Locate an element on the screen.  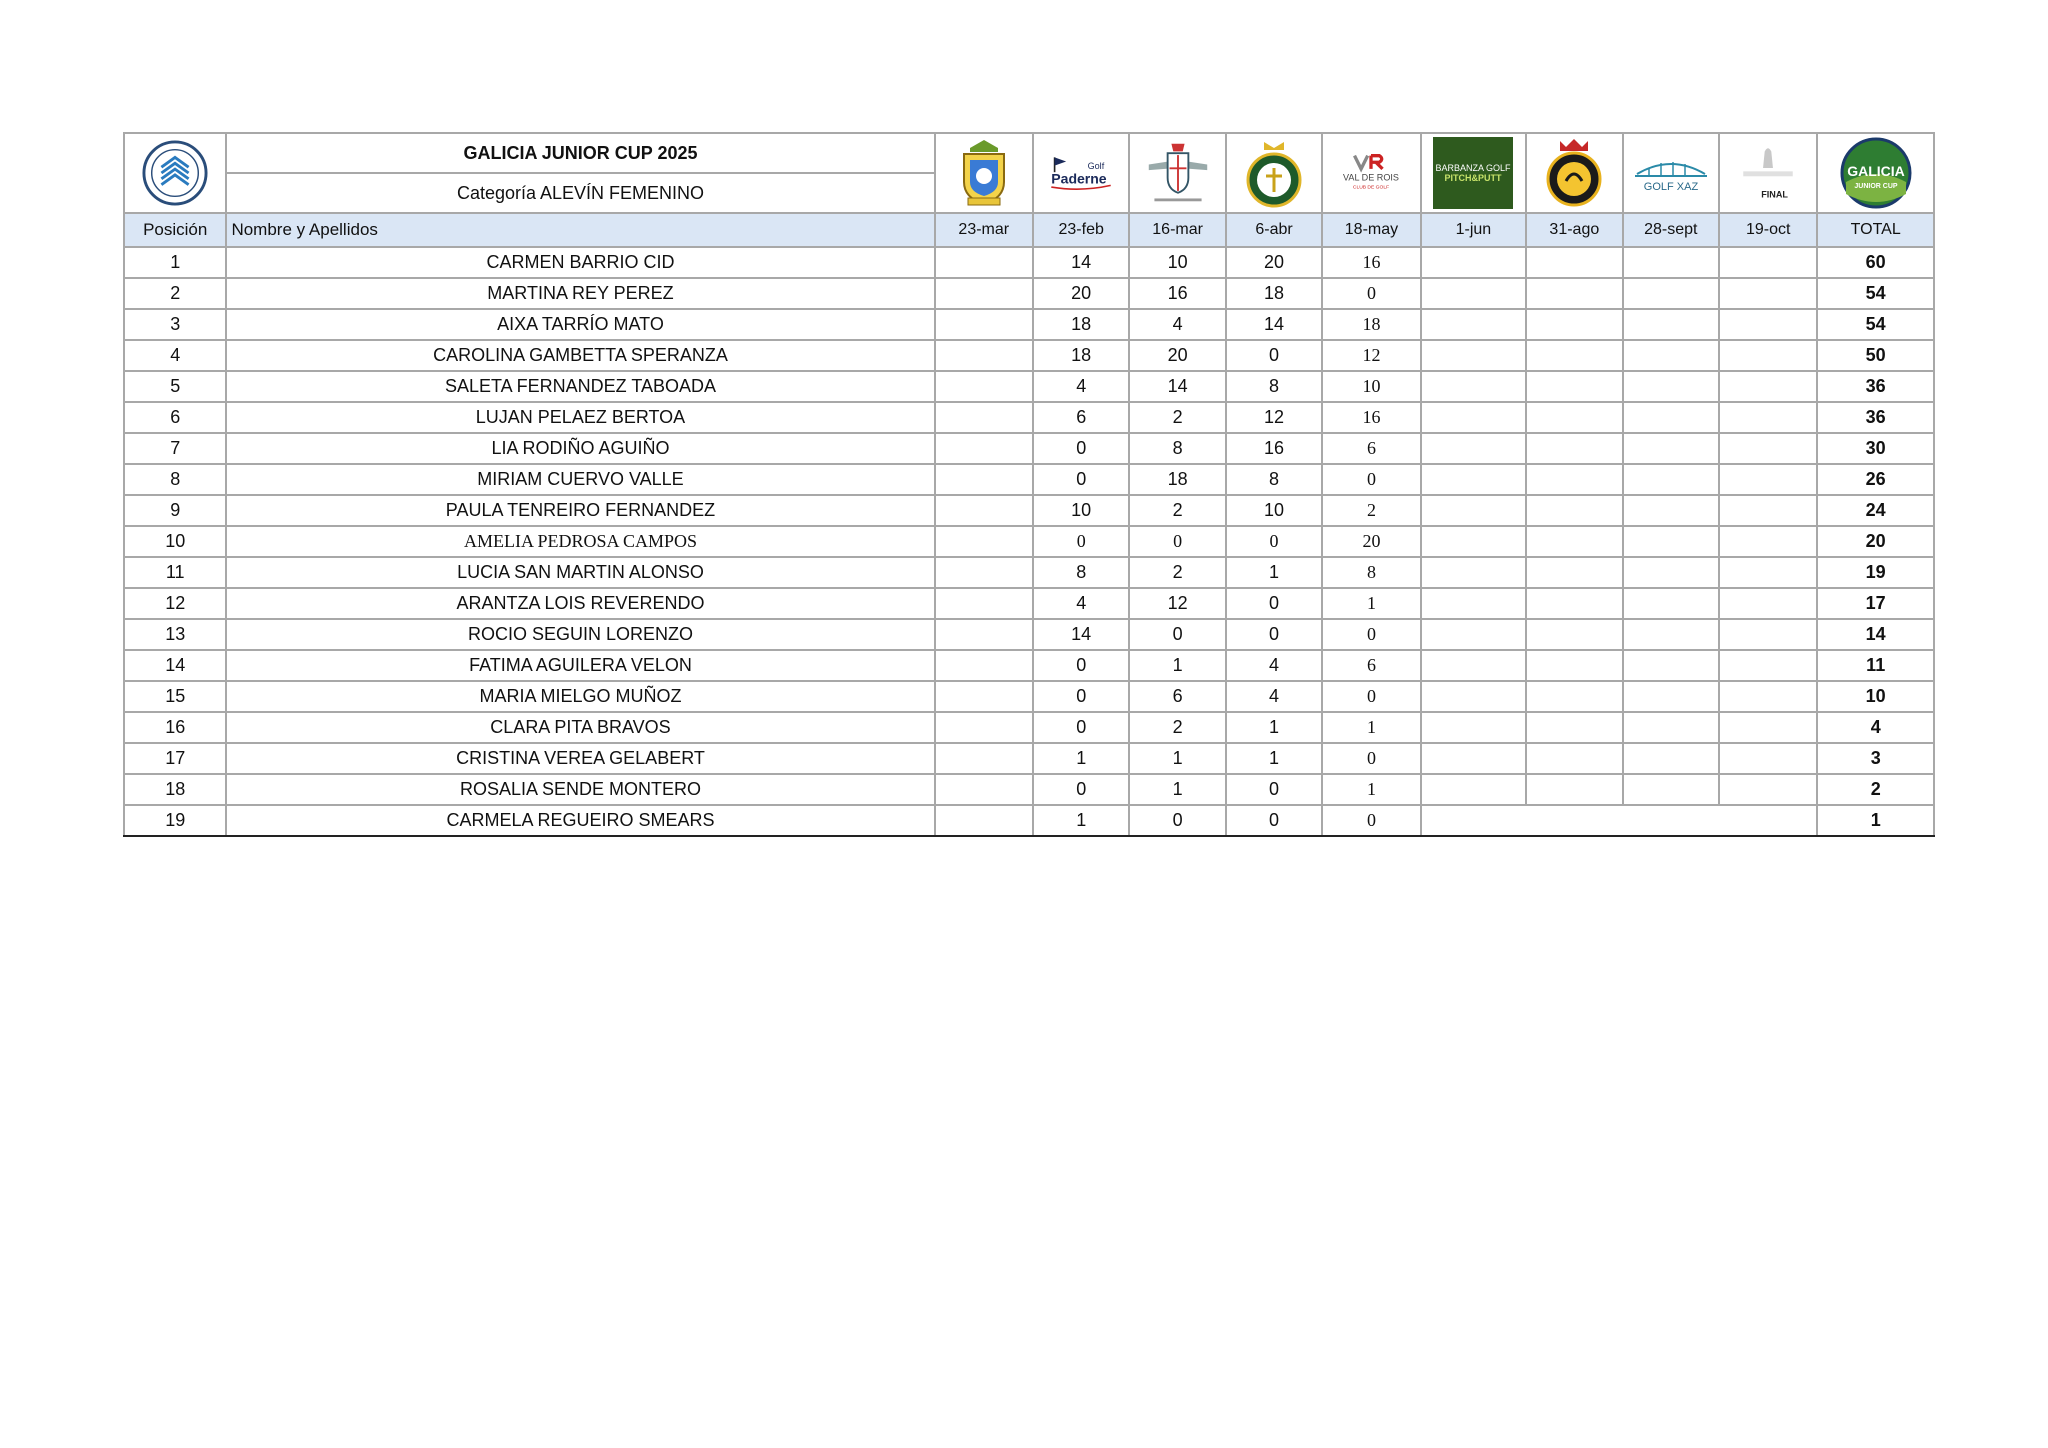
paderne-logo-icon: Golf Paderne is located at coordinates (1081, 173).